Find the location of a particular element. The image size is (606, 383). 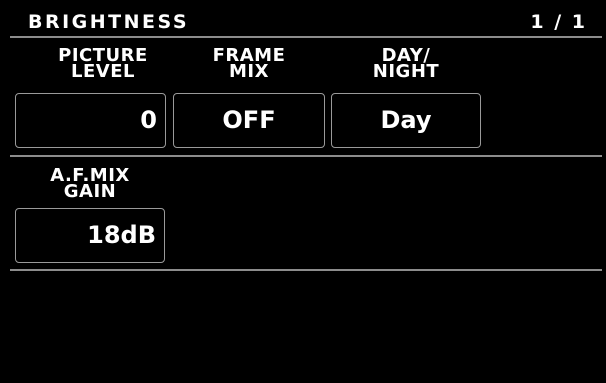

af-mix-gain-value-button: 18dB is located at coordinates (90, 235).